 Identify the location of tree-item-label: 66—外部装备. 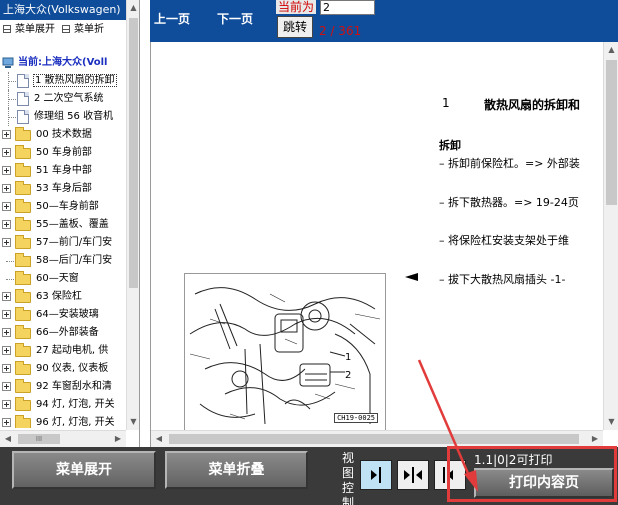
(67, 332).